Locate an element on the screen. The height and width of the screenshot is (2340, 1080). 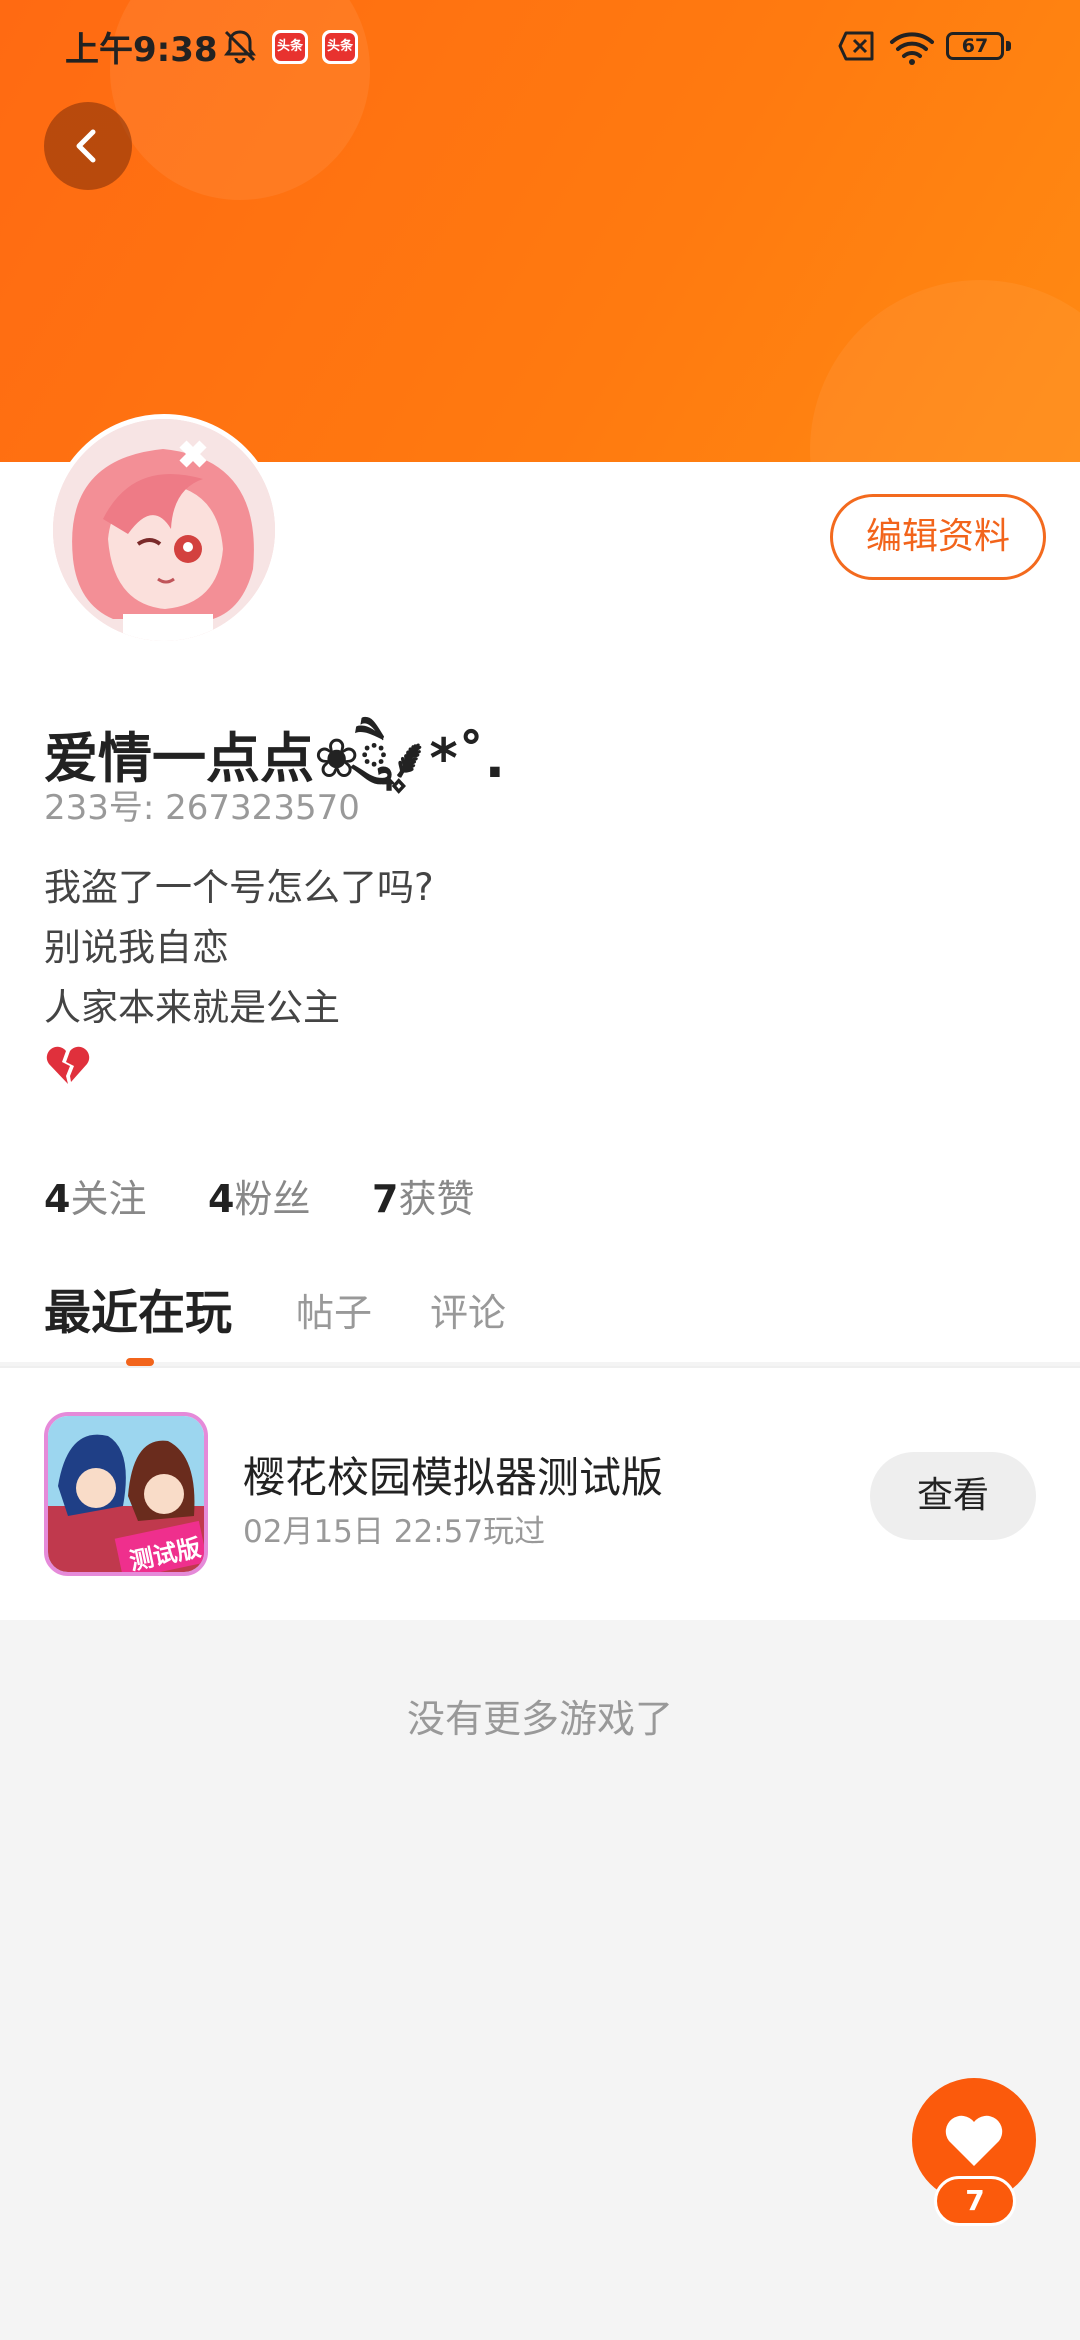
view-game-button: 查看 is located at coordinates (953, 1496).